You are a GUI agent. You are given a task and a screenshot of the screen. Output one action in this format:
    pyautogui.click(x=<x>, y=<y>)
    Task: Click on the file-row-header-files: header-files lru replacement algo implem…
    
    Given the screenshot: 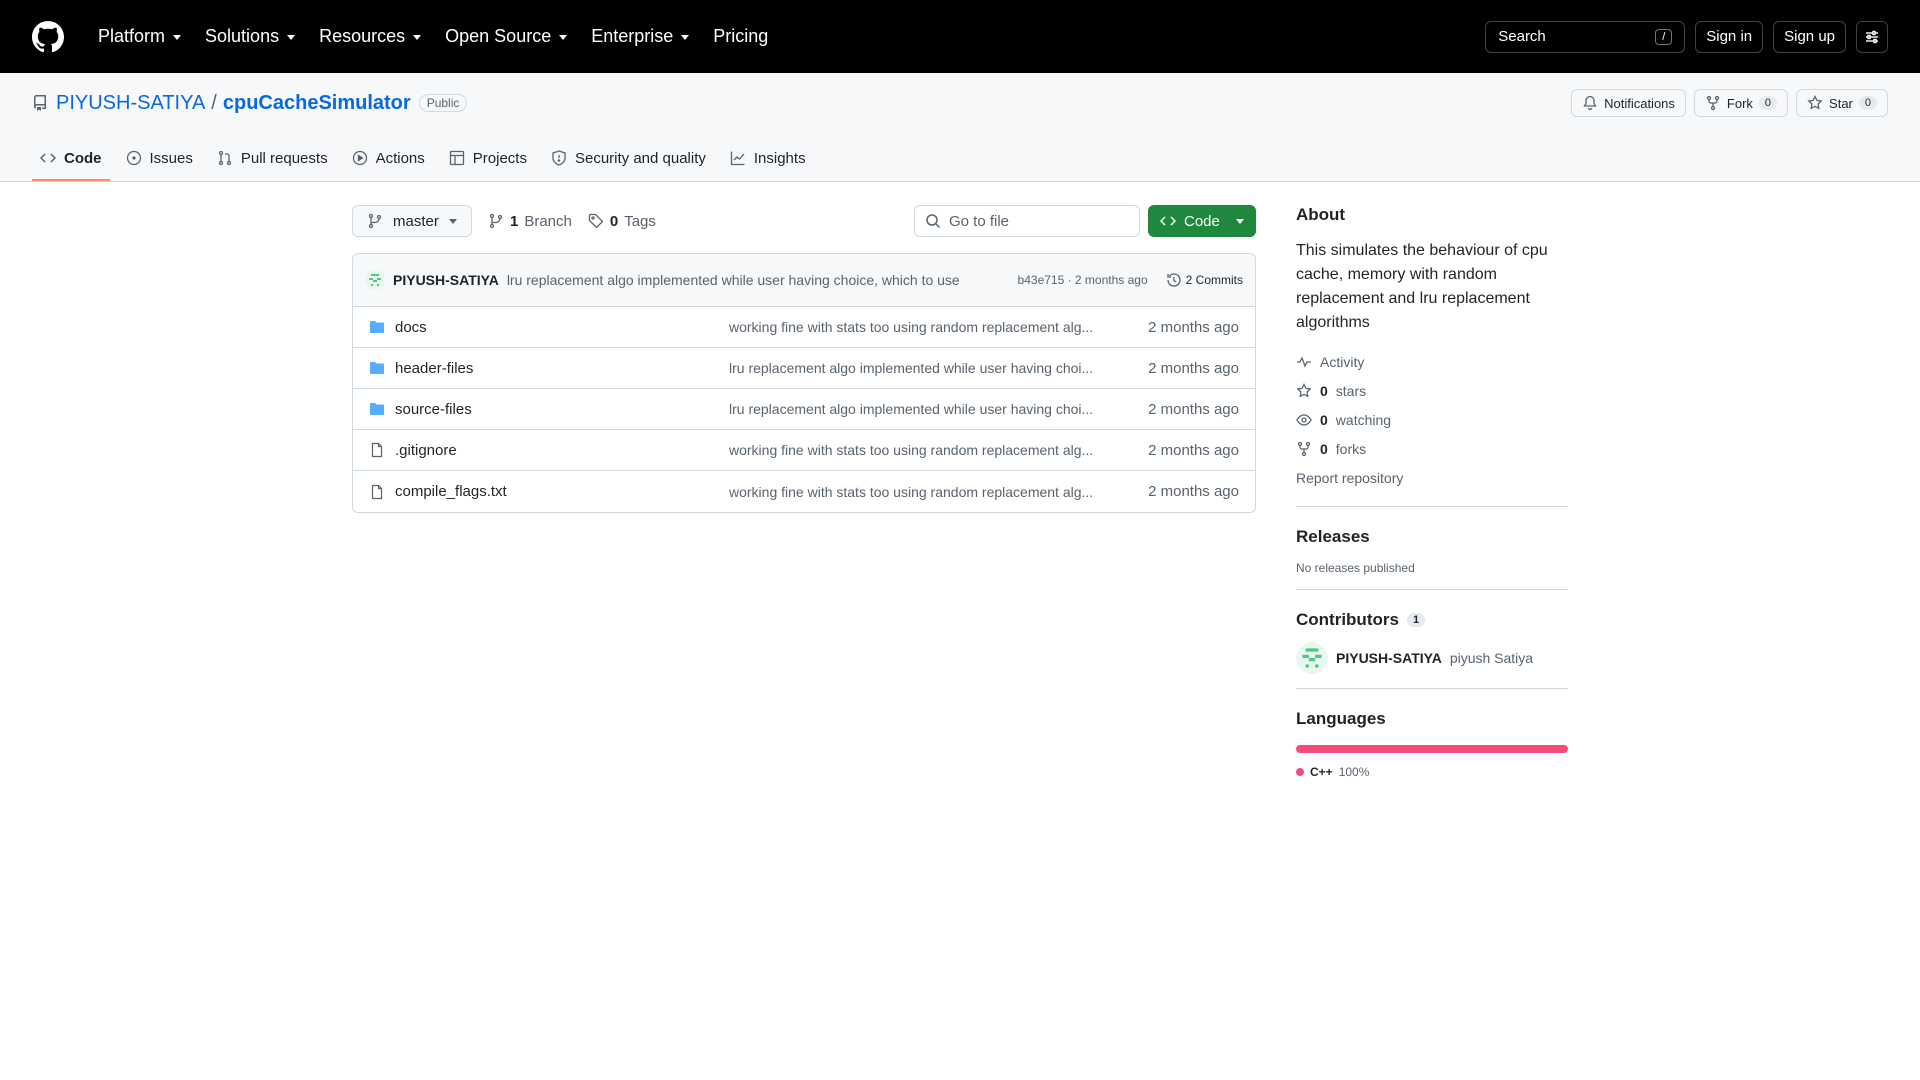 What is the action you would take?
    pyautogui.click(x=804, y=368)
    